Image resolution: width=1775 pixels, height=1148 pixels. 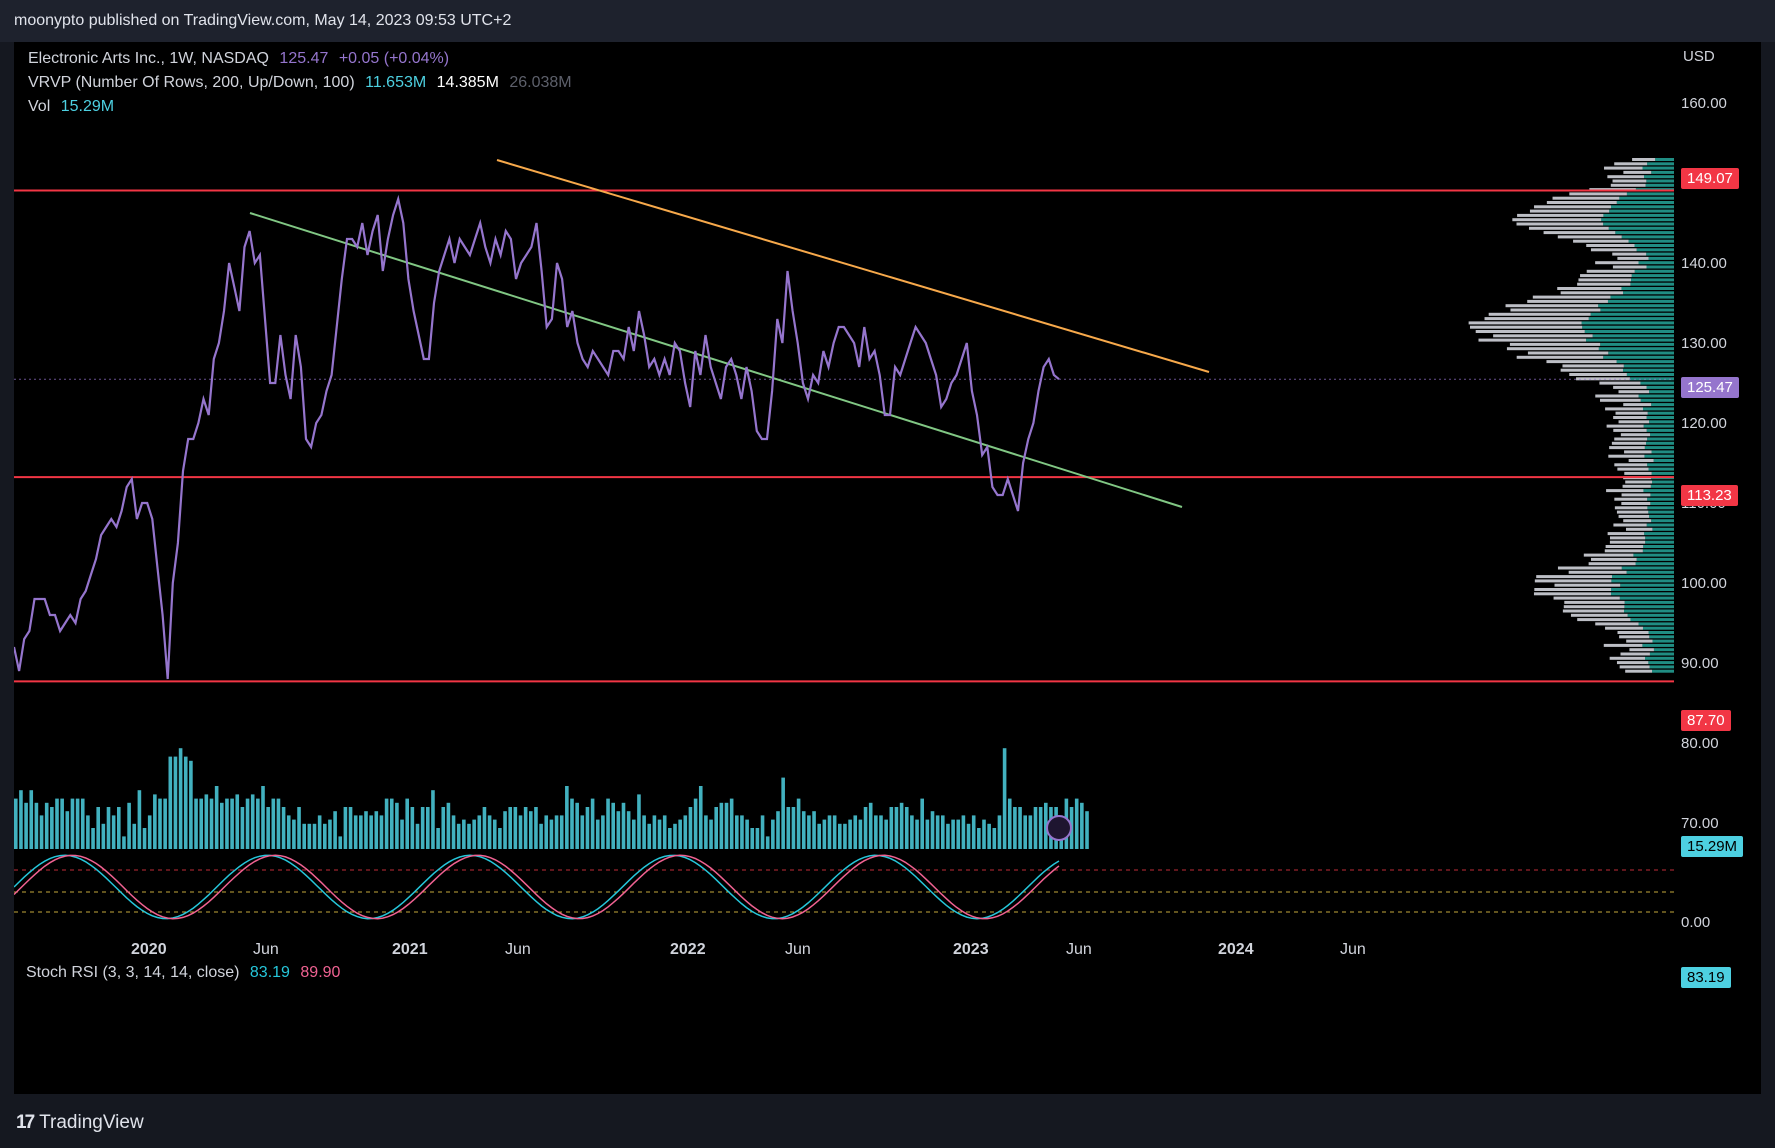 I want to click on stoch-k-line, so click(x=536, y=886).